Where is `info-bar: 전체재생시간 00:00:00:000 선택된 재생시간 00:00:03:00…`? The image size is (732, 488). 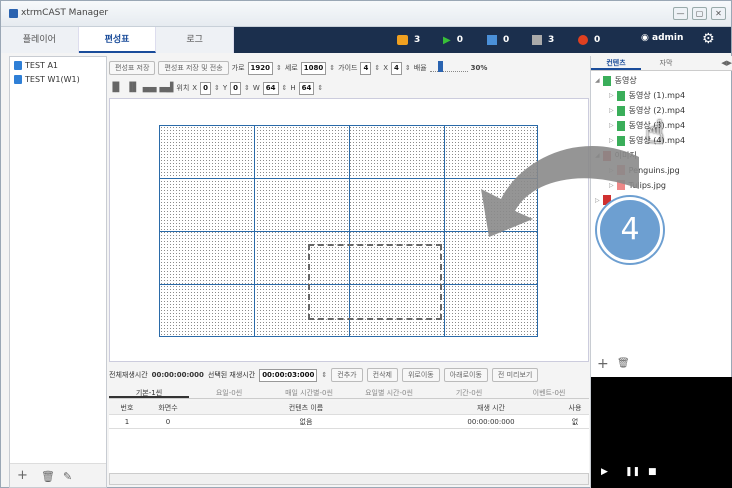 info-bar: 전체재생시간 00:00:00:000 선택된 재생시간 00:00:03:00… is located at coordinates (349, 375).